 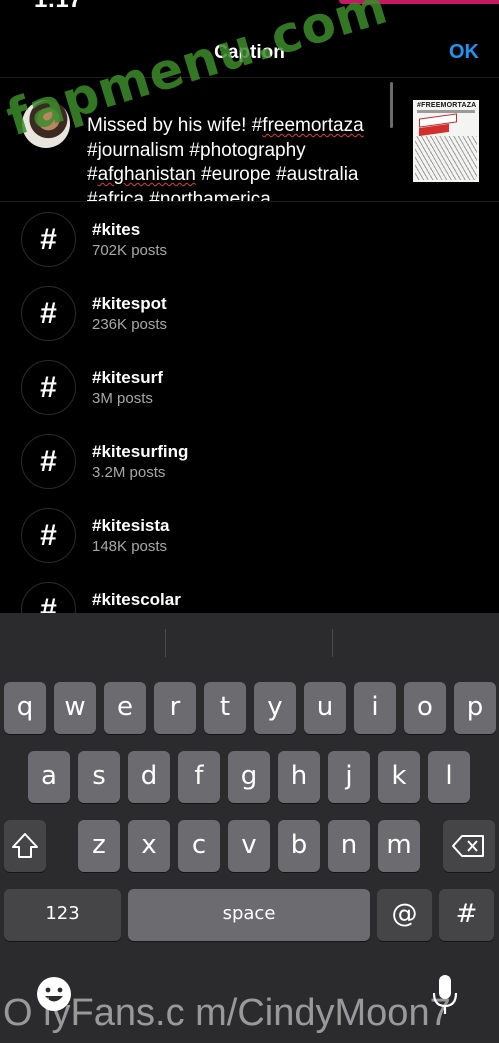 What do you see at coordinates (140, 451) in the screenshot?
I see `hashtag-name: #kitesurfing` at bounding box center [140, 451].